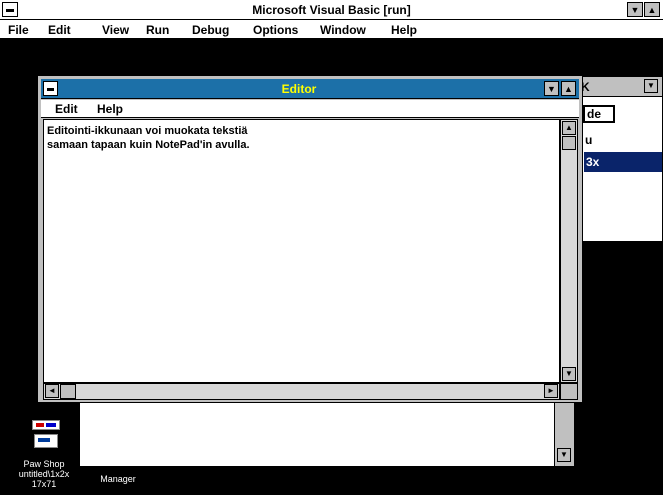 The height and width of the screenshot is (495, 663). Describe the element at coordinates (59, 30) in the screenshot. I see `menu-edit: Edit` at that location.